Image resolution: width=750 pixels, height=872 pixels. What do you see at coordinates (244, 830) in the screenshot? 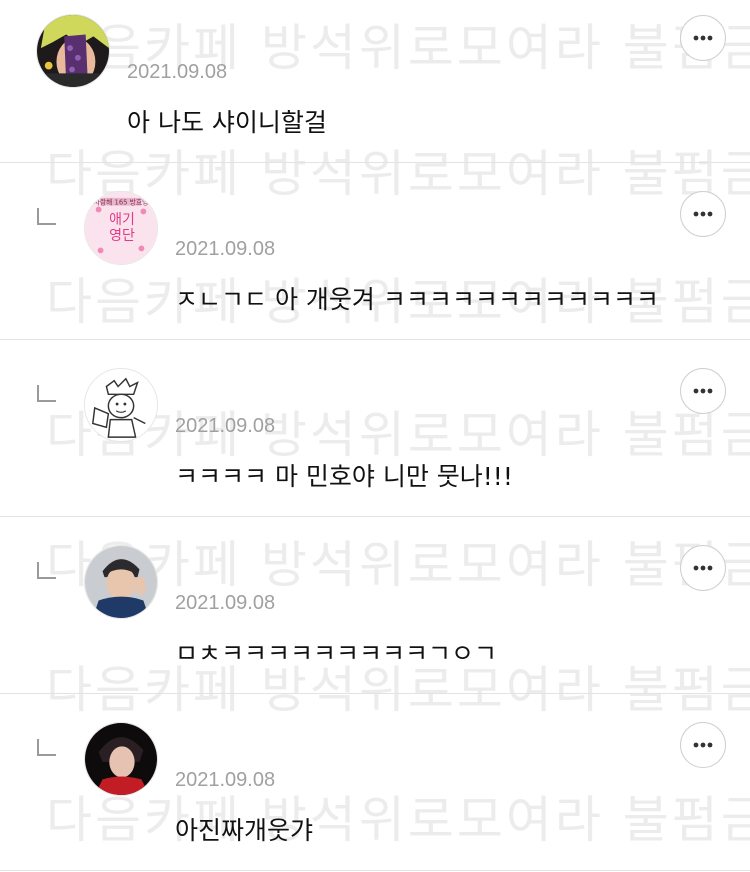
I see `comment-text: 아진짜개웃갸` at bounding box center [244, 830].